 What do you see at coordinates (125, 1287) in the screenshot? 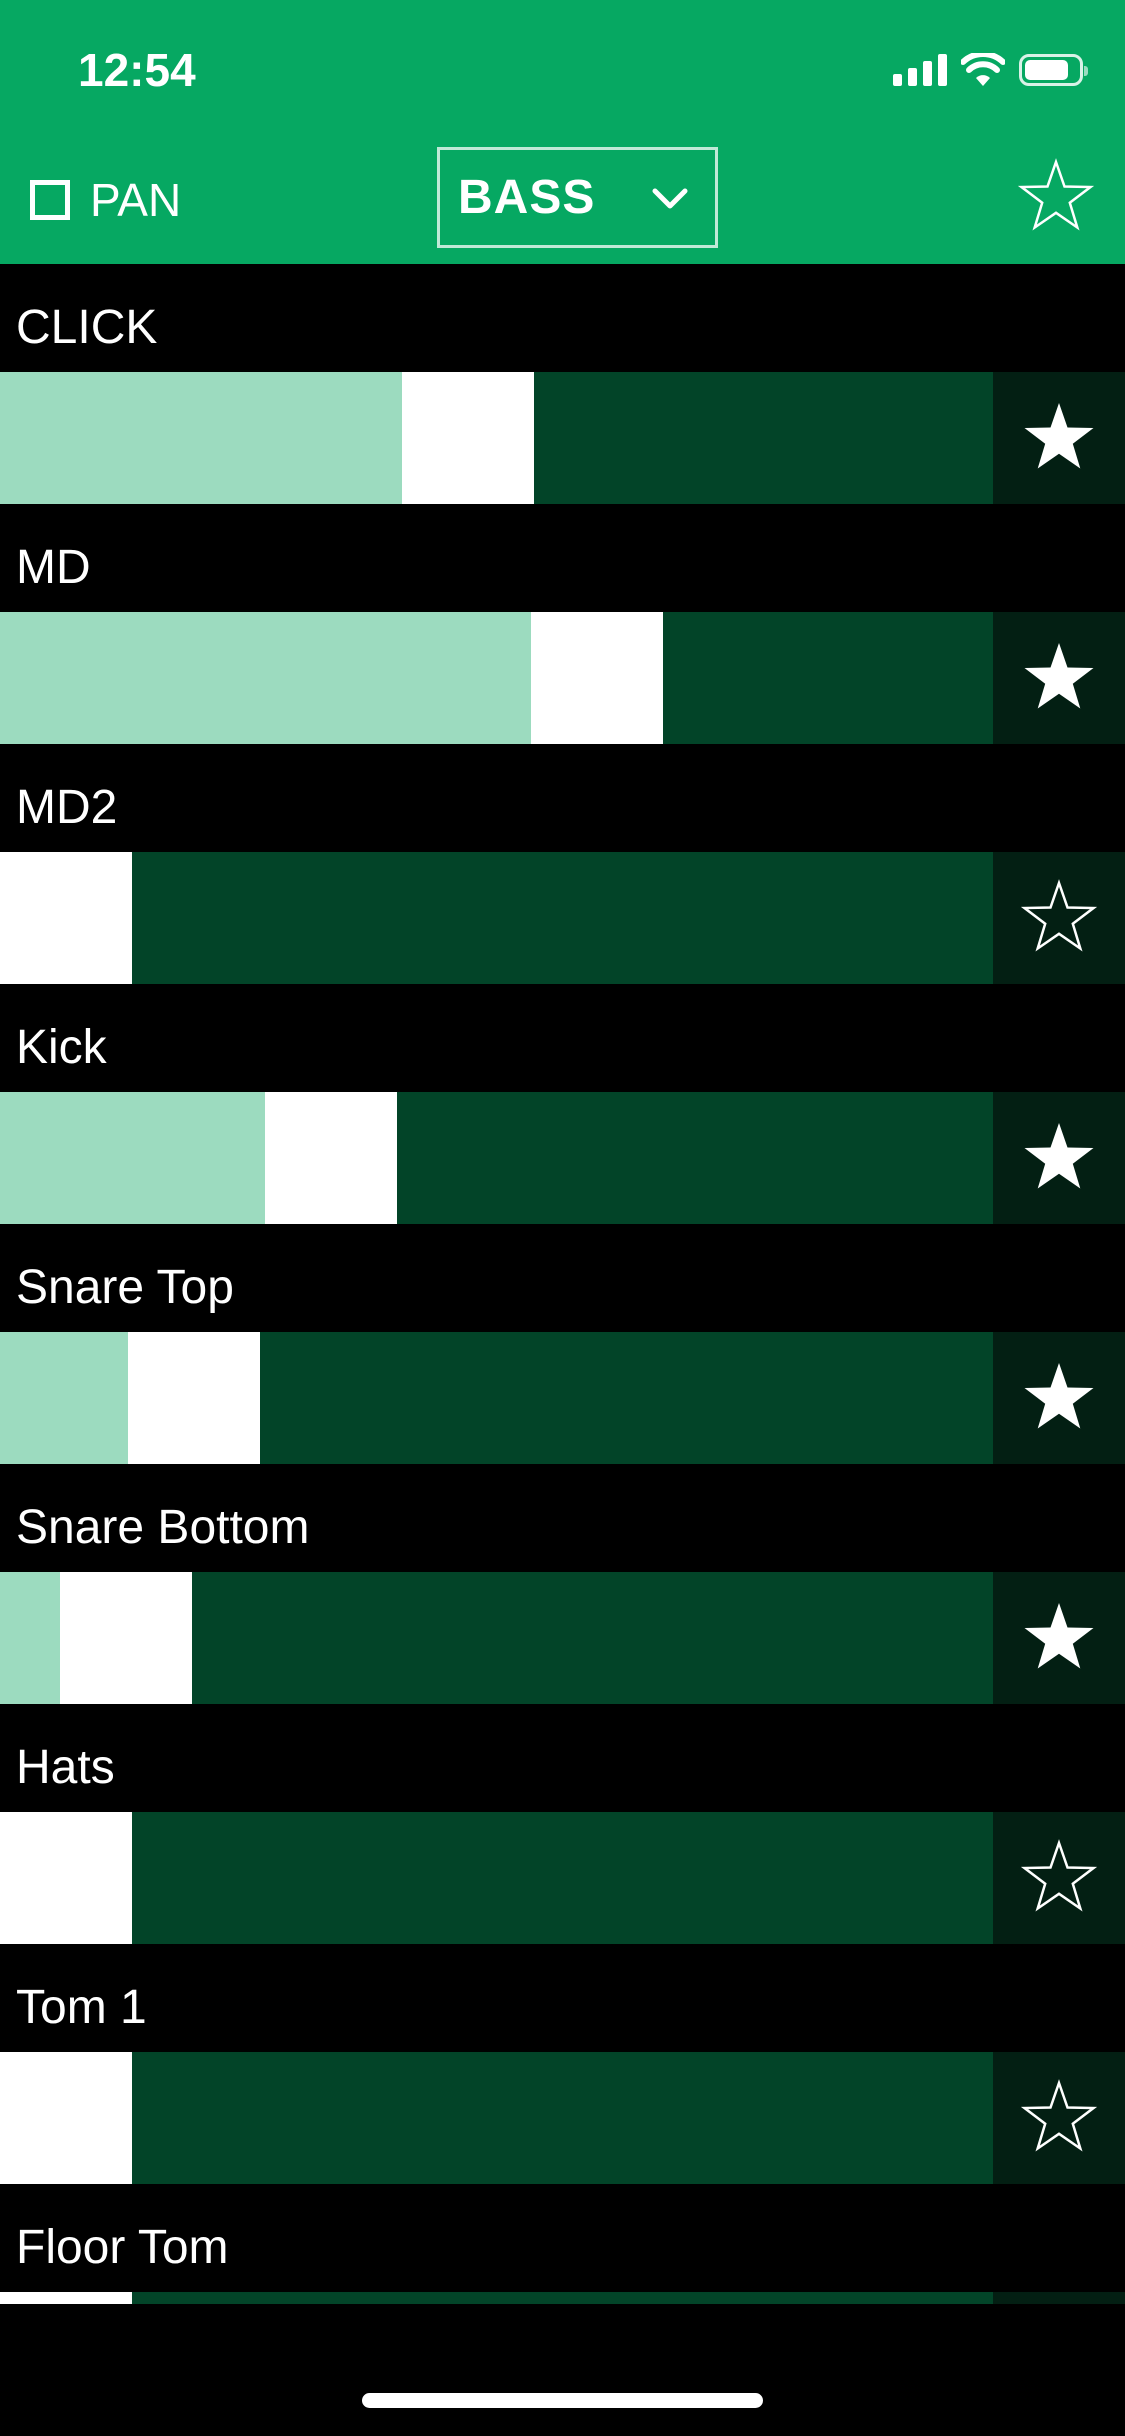
I see `channel-name: Snare Top` at bounding box center [125, 1287].